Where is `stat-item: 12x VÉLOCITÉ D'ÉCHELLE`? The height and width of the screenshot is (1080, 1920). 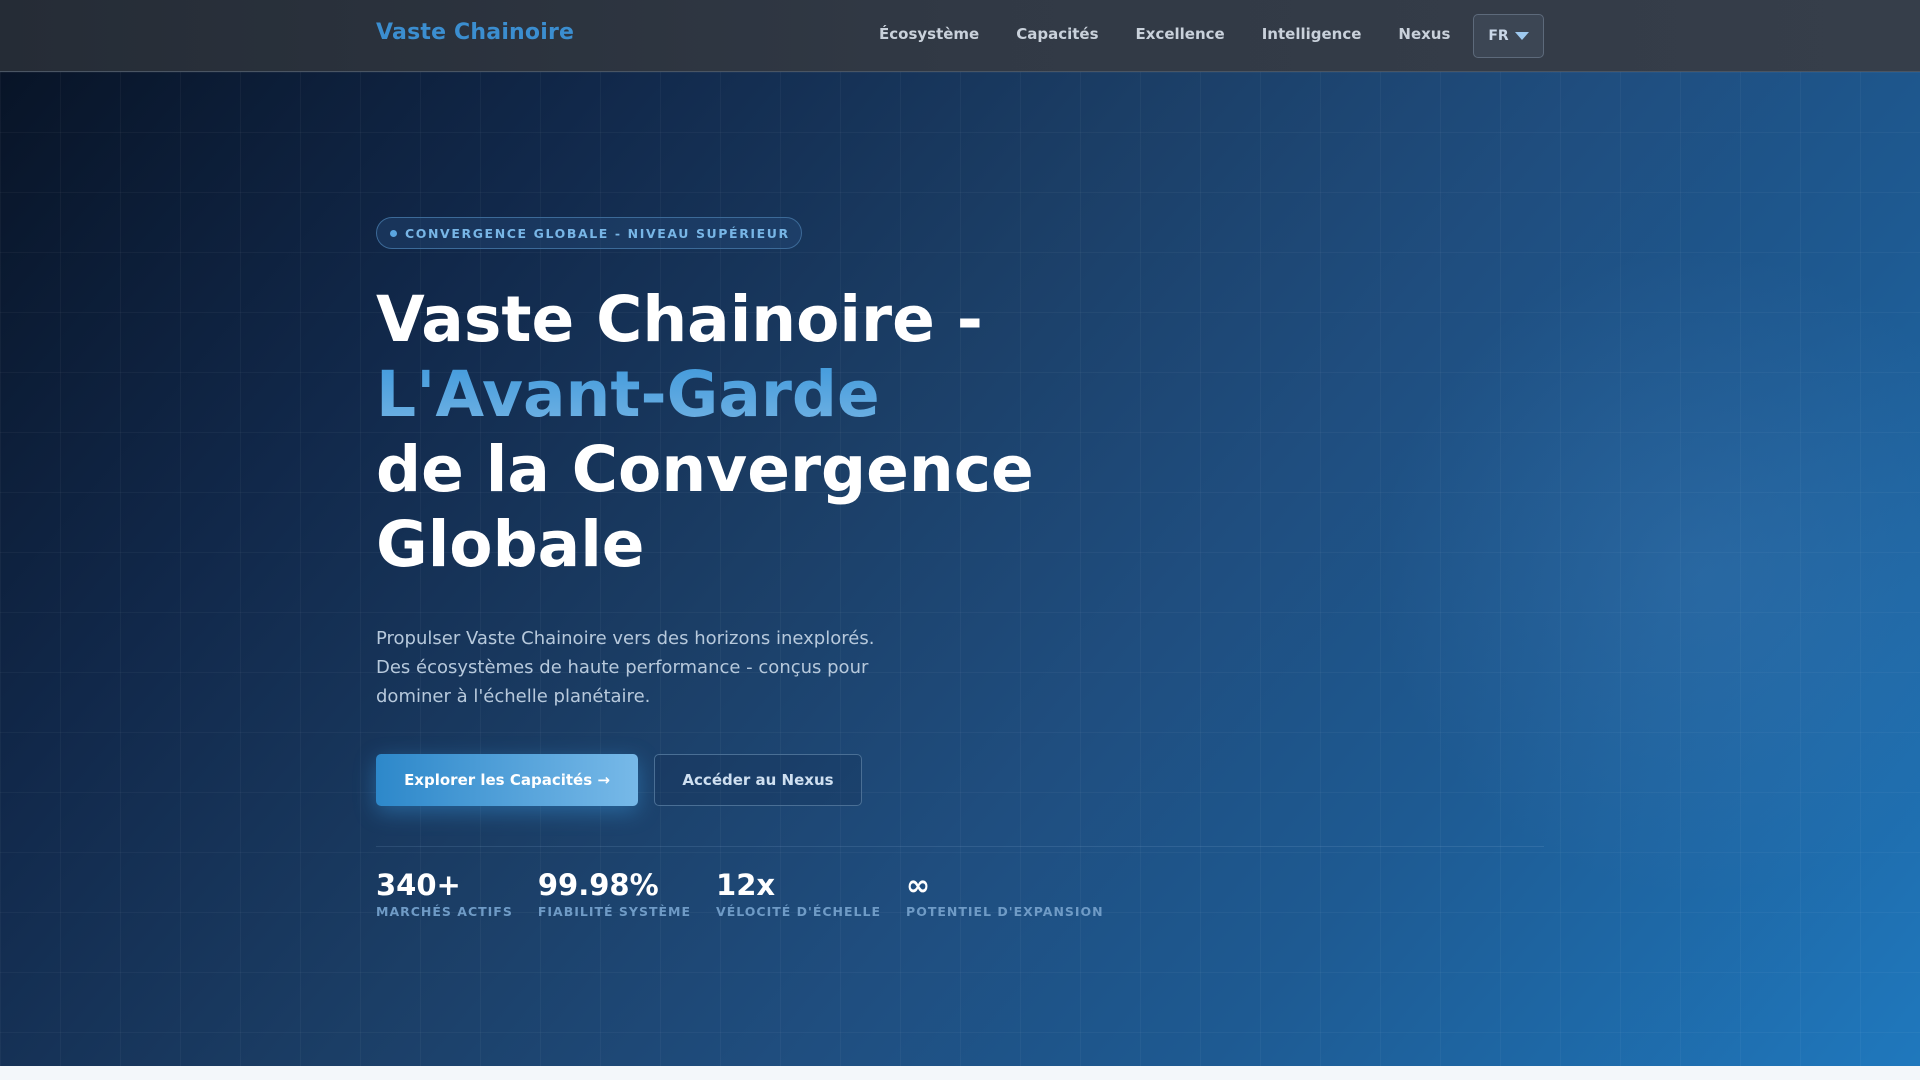
stat-item: 12x VÉLOCITÉ D'ÉCHELLE is located at coordinates (798, 893).